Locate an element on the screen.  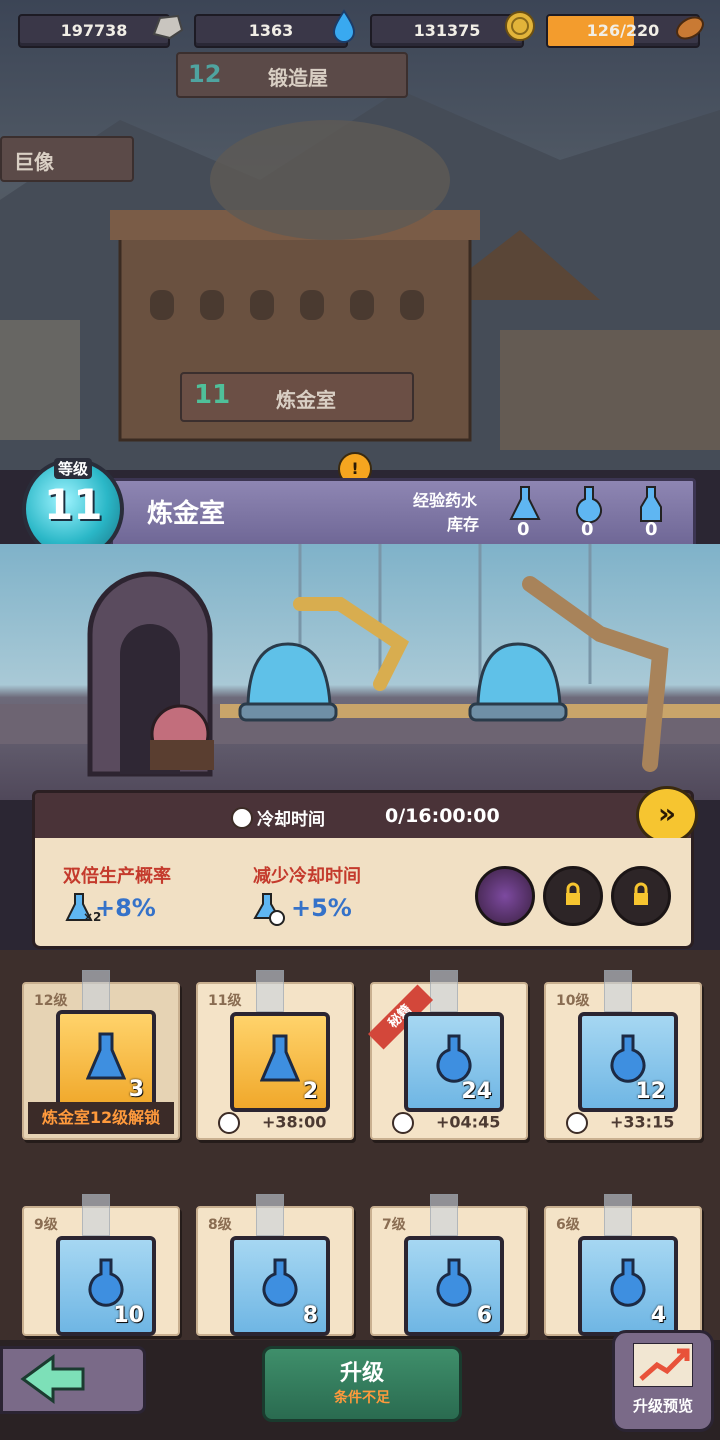
upgrade-button: 升级 条件不足 is located at coordinates (362, 1384).